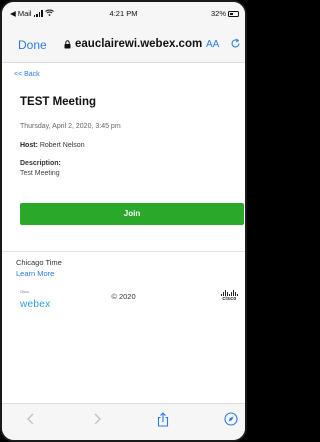 The width and height of the screenshot is (320, 442). Describe the element at coordinates (27, 74) in the screenshot. I see `back-link: << Back` at that location.